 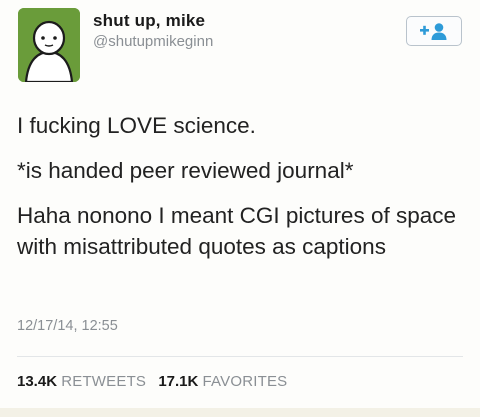 I want to click on avatar, so click(x=49, y=45).